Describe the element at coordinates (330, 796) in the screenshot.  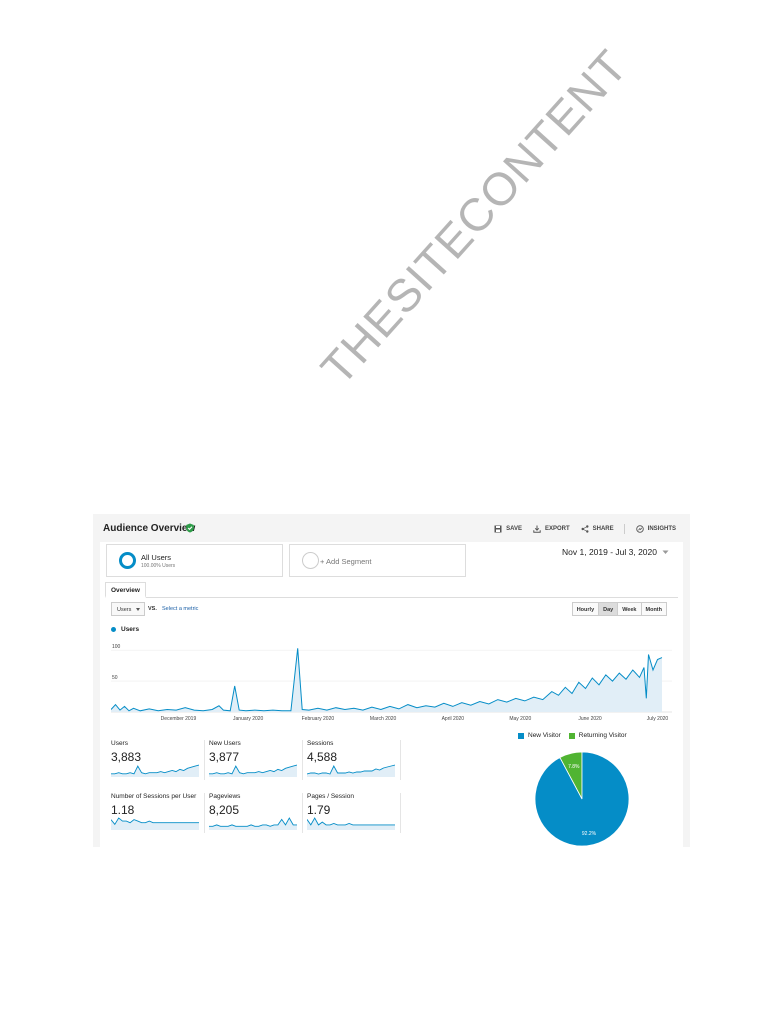
I see `metric-label: Pages / Session` at that location.